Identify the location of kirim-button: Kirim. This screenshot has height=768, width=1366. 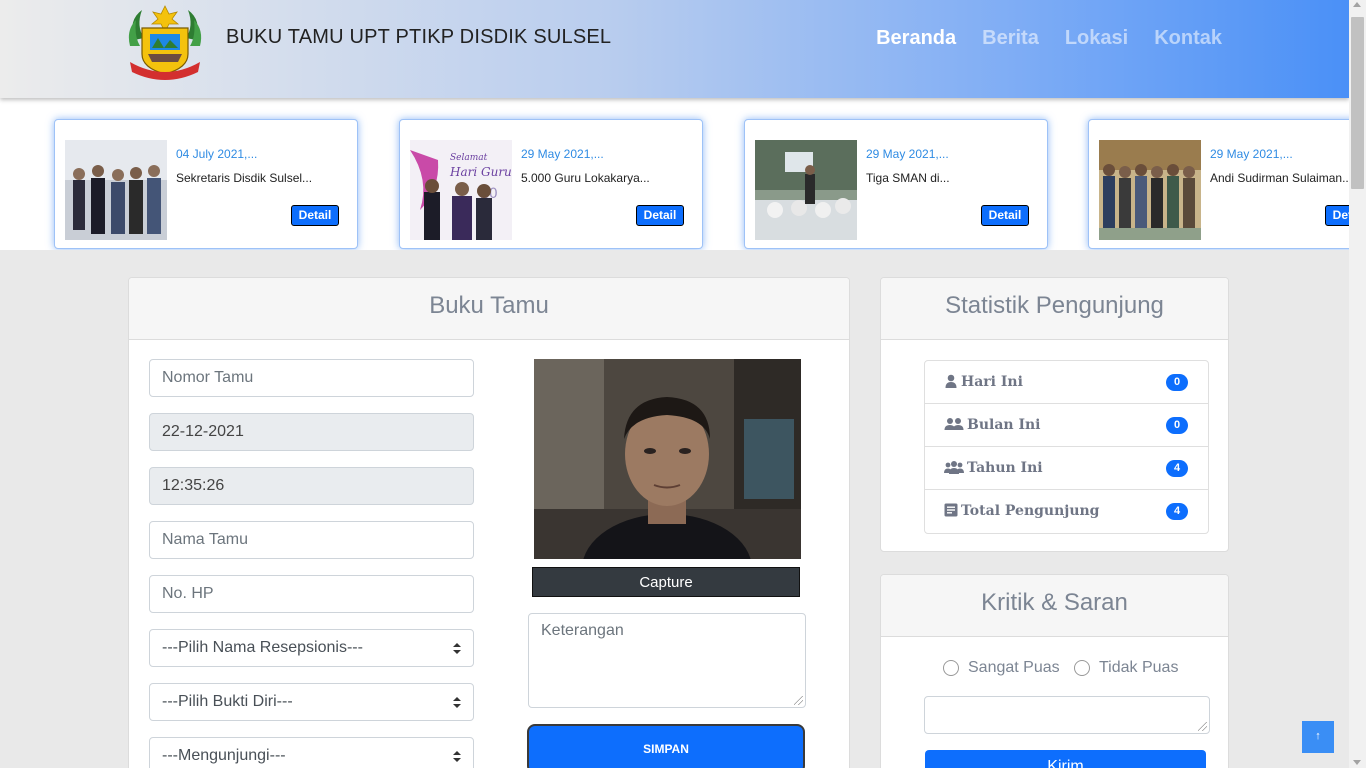
(1065, 759).